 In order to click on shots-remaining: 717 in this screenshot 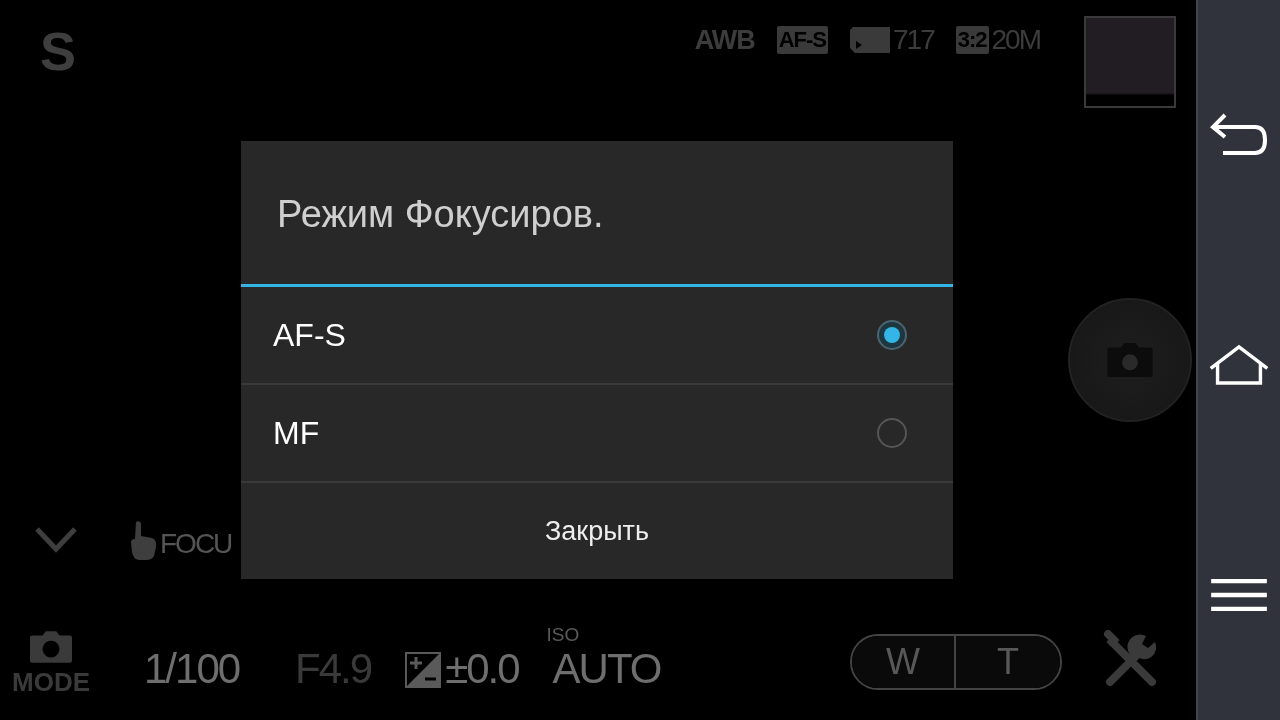, I will do `click(913, 40)`.